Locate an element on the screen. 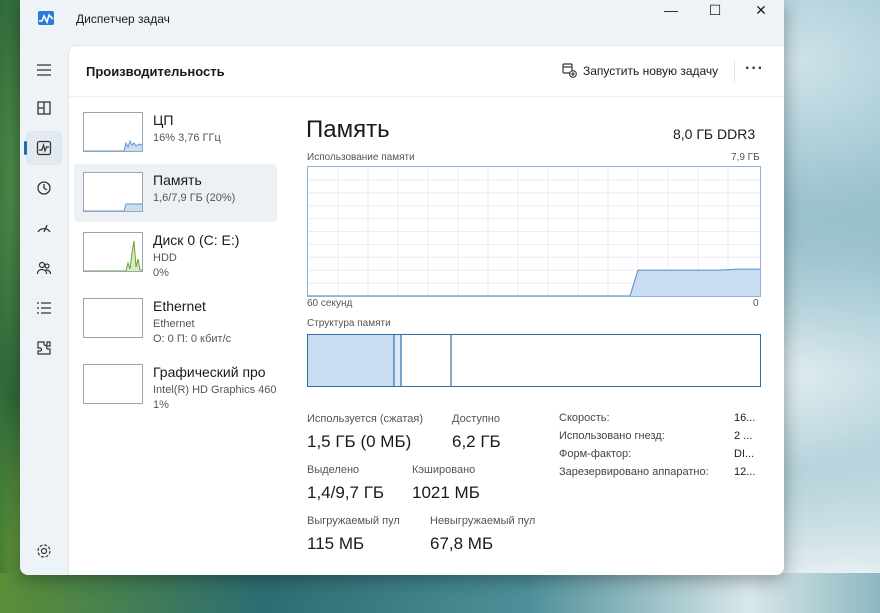 The image size is (880, 613). app-history-icon is located at coordinates (44, 188).